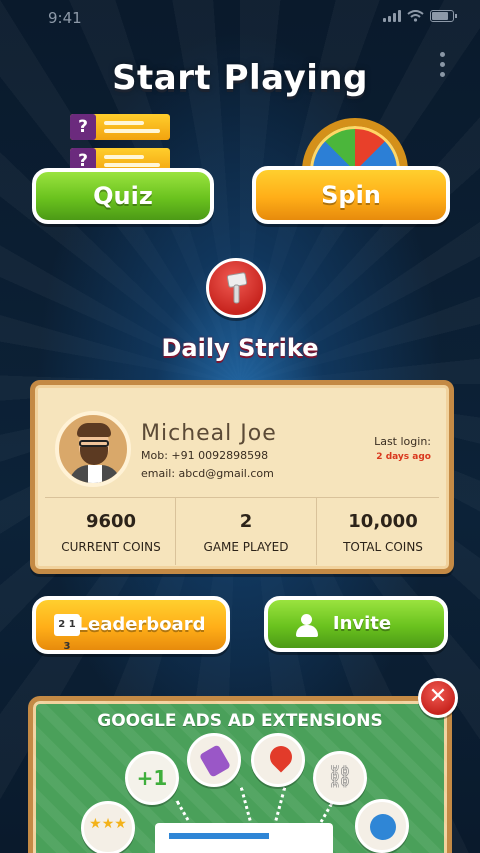 The image size is (480, 853). What do you see at coordinates (123, 196) in the screenshot?
I see `quiz-button: Quiz` at bounding box center [123, 196].